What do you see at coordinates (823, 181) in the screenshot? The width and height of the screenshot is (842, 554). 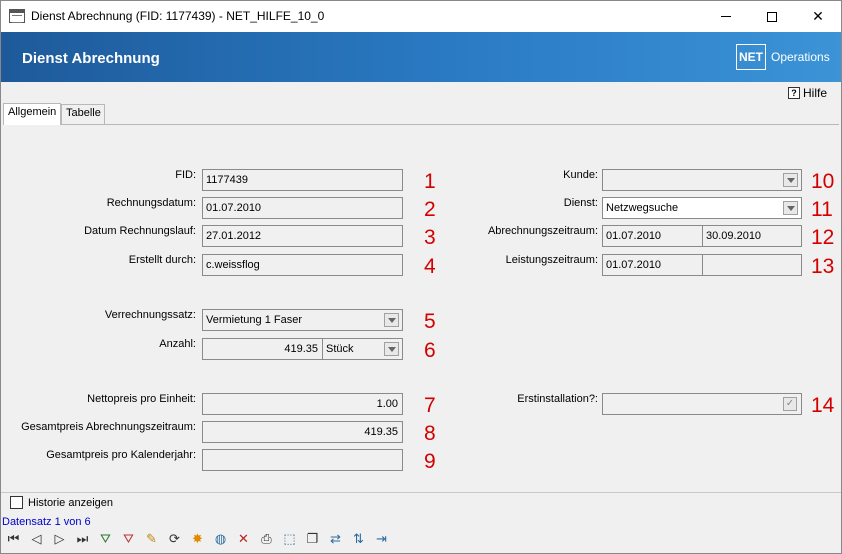 I see `marker-10: 10` at bounding box center [823, 181].